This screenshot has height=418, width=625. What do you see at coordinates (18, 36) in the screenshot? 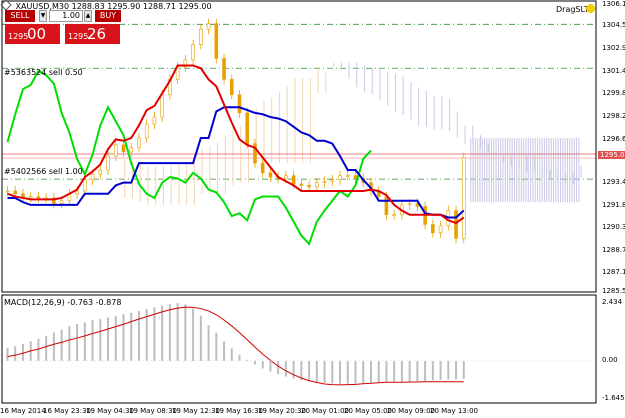
I see `sell-price-small: 1295` at bounding box center [18, 36].